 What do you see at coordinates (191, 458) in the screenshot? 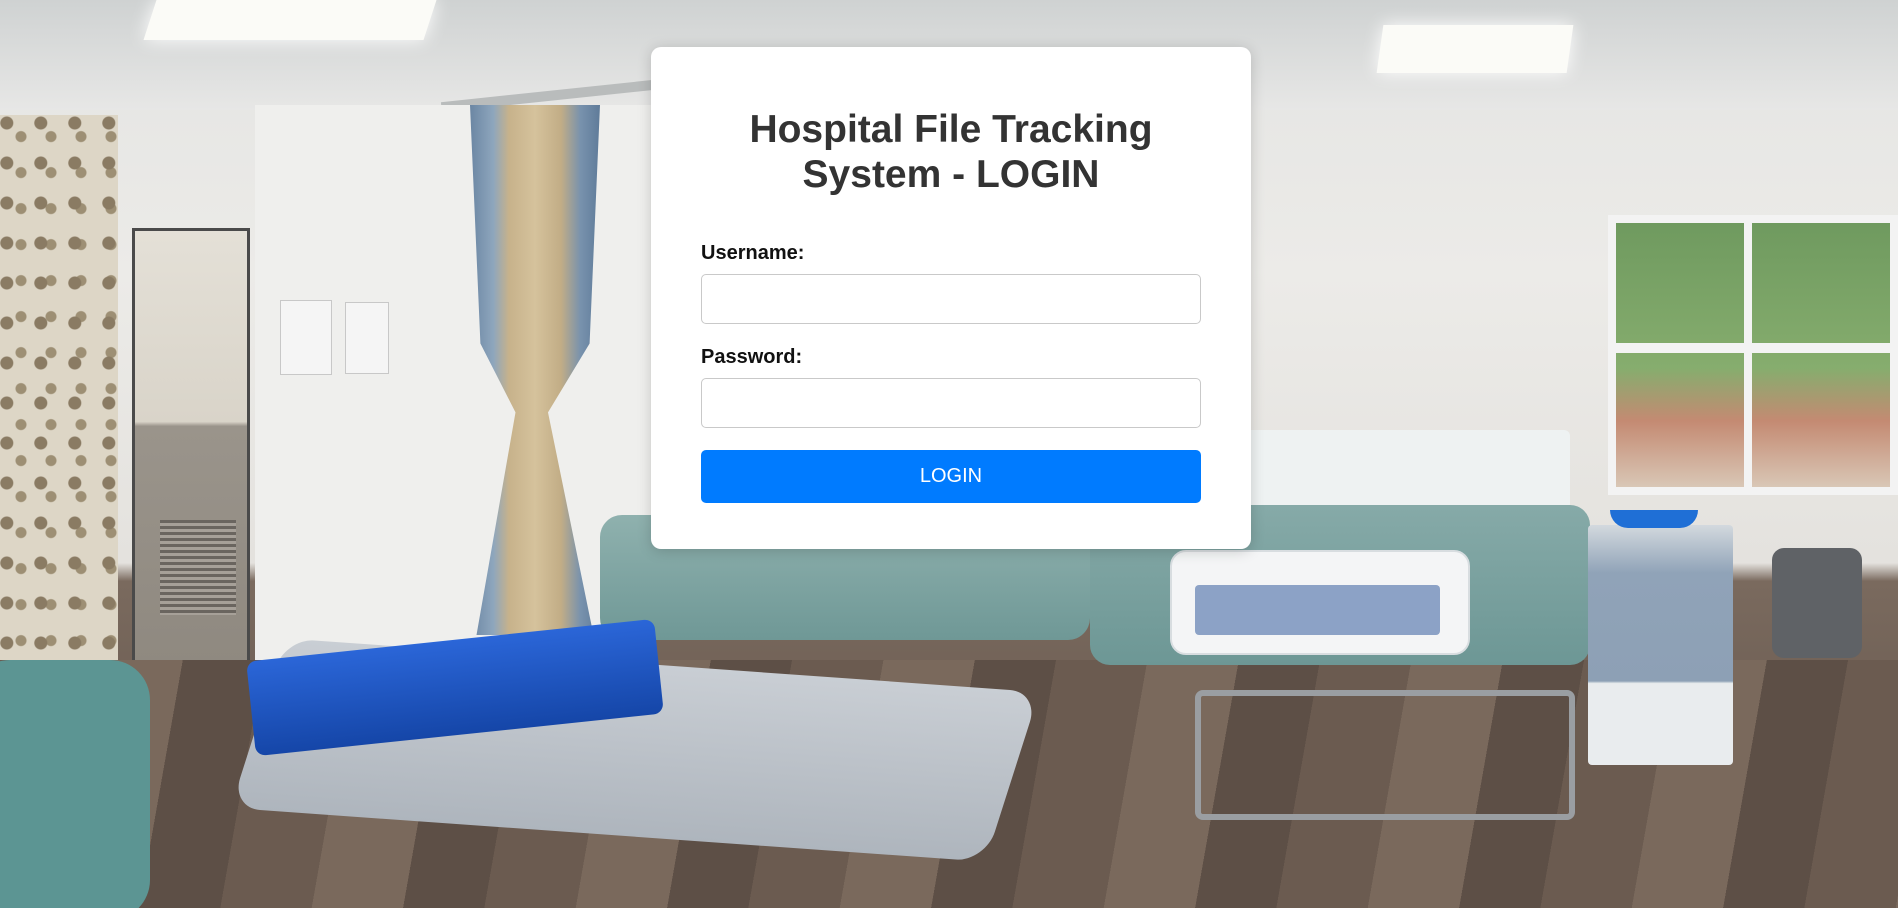
I see `door` at bounding box center [191, 458].